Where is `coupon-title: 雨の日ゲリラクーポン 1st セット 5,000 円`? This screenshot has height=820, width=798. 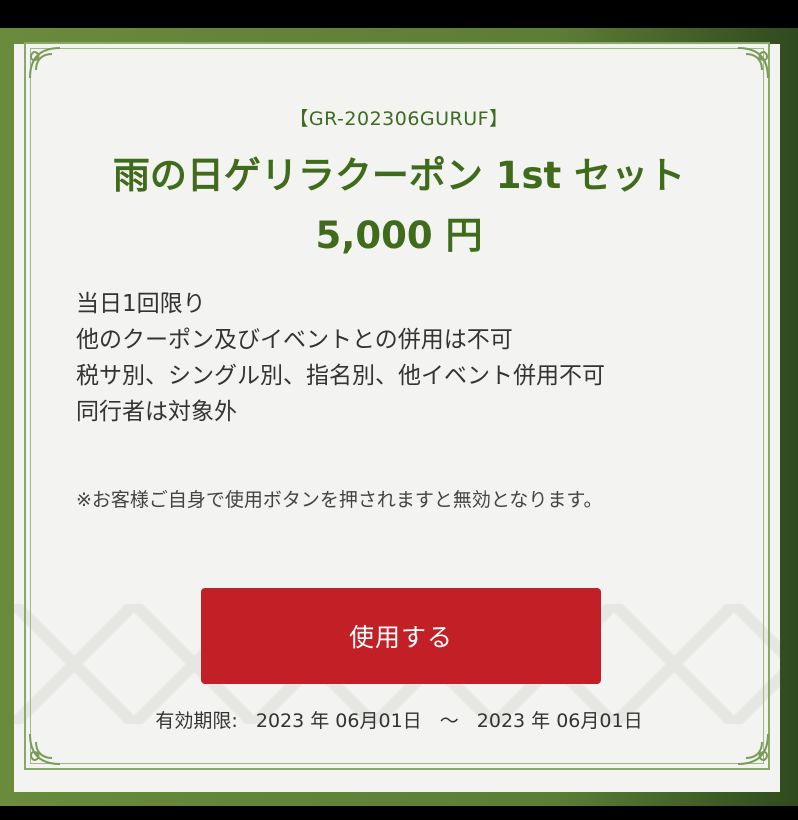
coupon-title: 雨の日ゲリラクーポン 1st セット 5,000 円 is located at coordinates (399, 205).